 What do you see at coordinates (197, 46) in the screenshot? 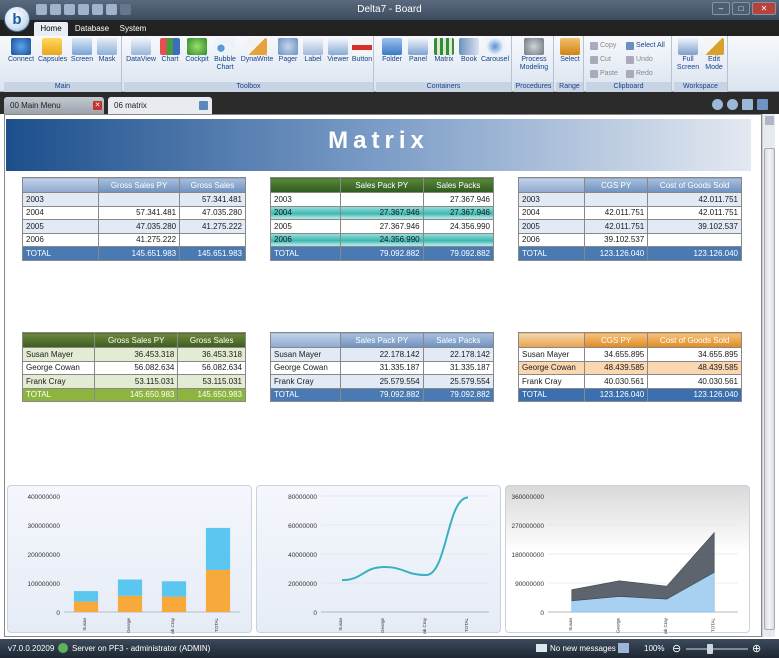
I see `cockpit-icon` at bounding box center [197, 46].